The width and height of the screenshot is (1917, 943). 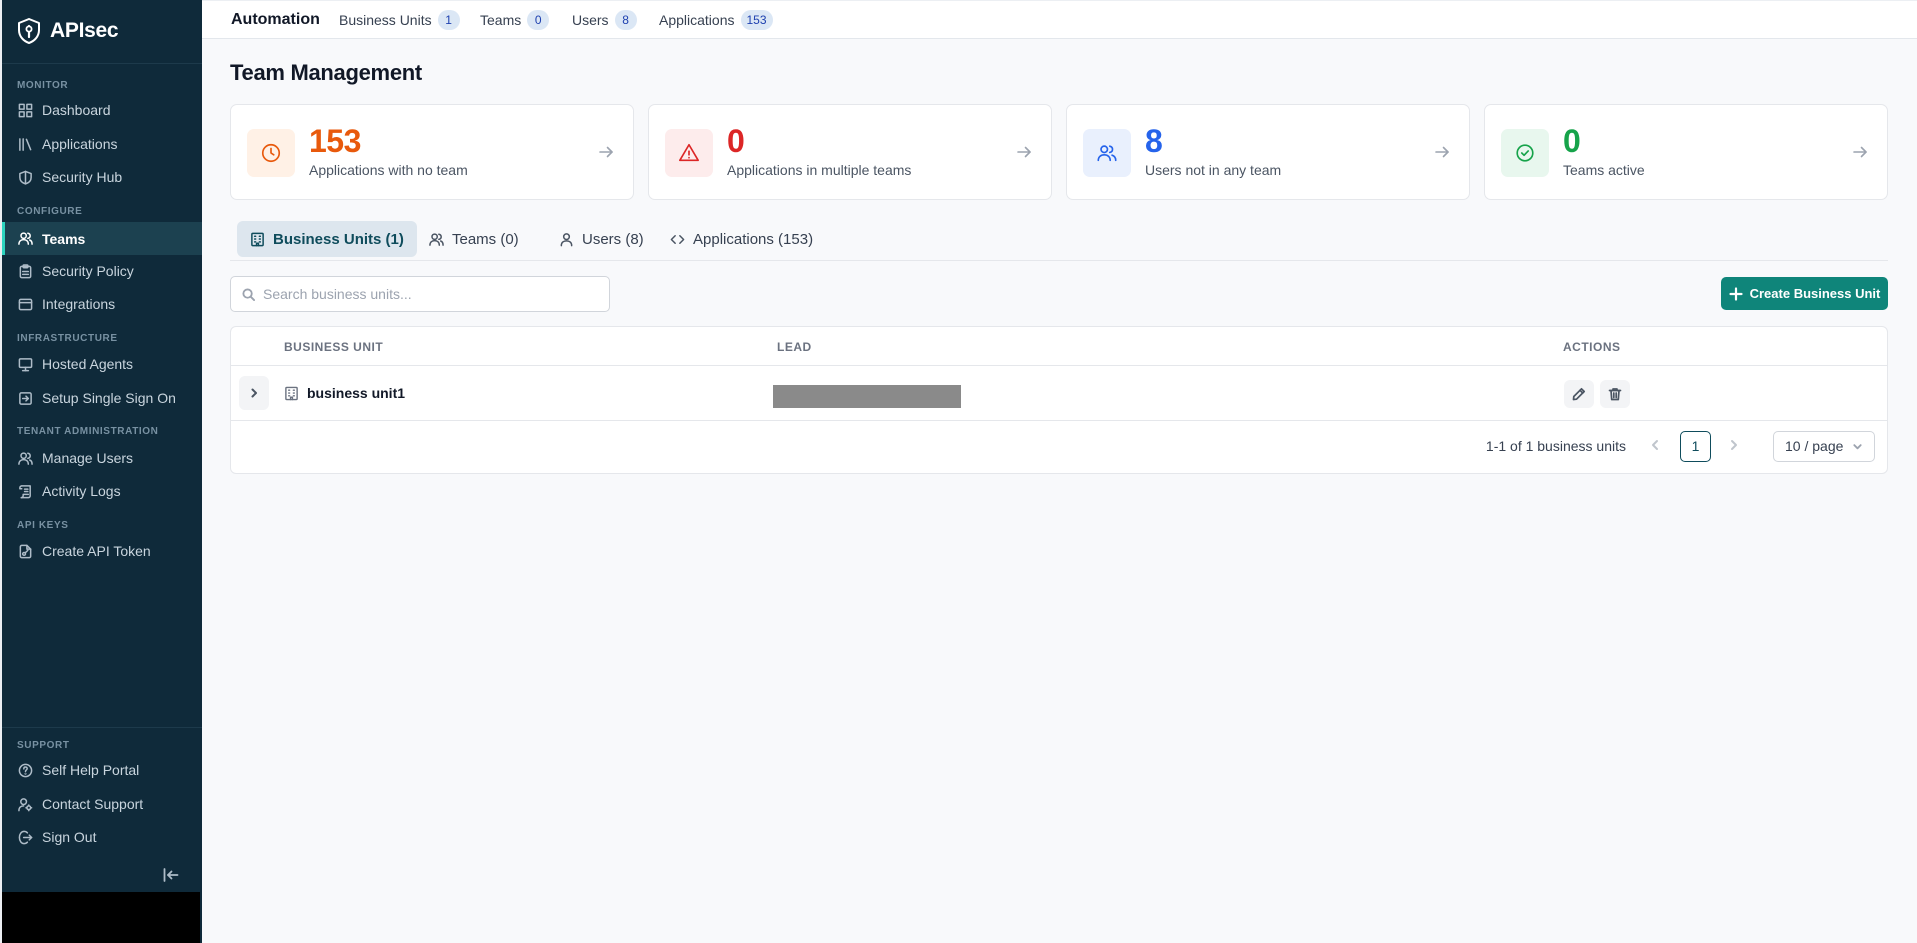 I want to click on card-label: Applications in multiple teams, so click(x=819, y=170).